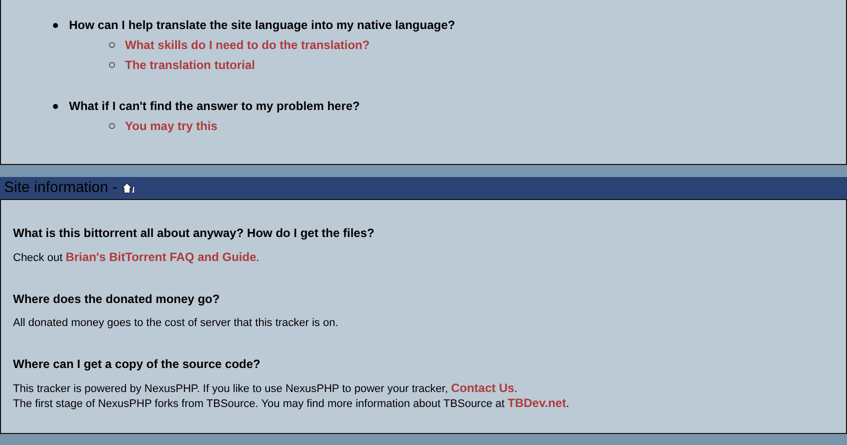 The height and width of the screenshot is (445, 847). What do you see at coordinates (171, 126) in the screenshot?
I see `faq-link: You may try this` at bounding box center [171, 126].